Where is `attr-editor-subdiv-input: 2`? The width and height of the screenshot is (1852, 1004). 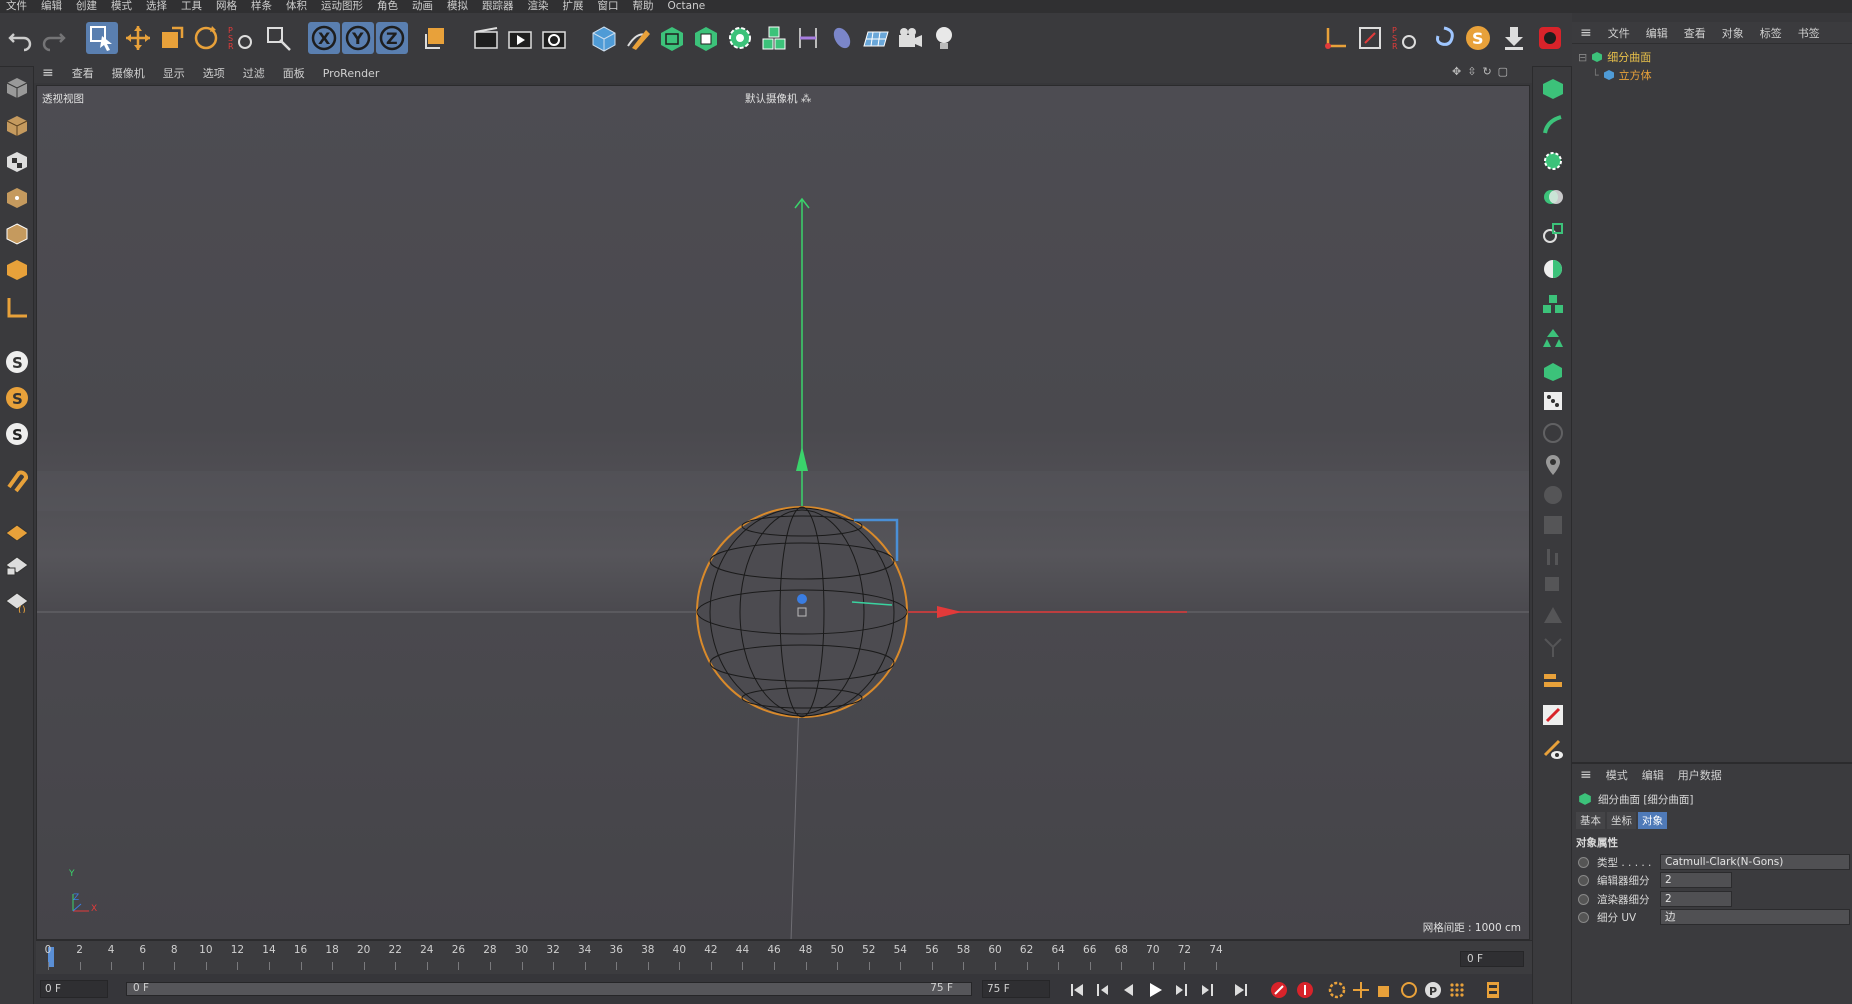 attr-editor-subdiv-input: 2 is located at coordinates (1696, 880).